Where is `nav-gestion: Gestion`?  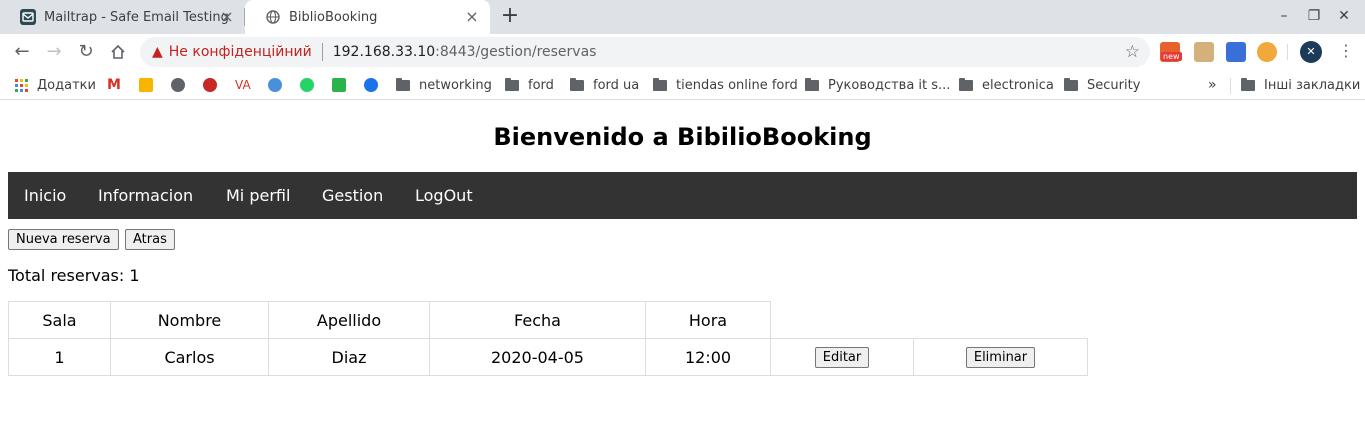 nav-gestion: Gestion is located at coordinates (352, 195).